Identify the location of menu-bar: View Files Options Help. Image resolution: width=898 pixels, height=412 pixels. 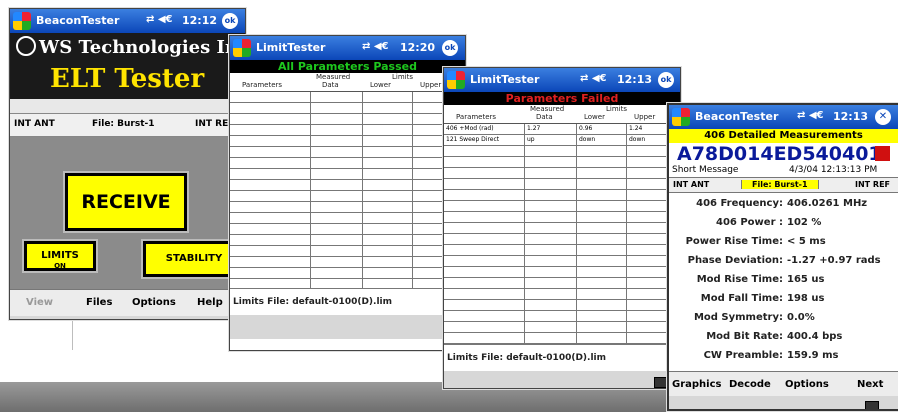
(127, 302).